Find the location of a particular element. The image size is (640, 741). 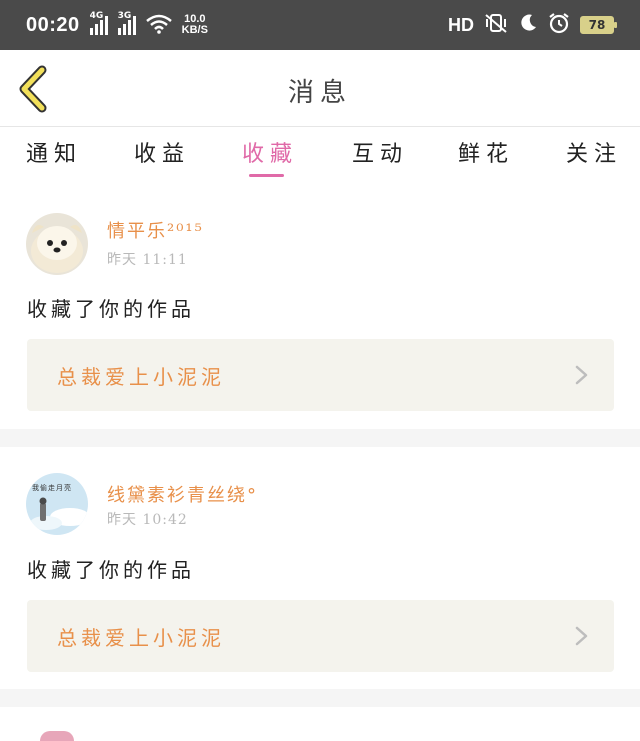

tab-interactions: 互动 is located at coordinates (380, 152).